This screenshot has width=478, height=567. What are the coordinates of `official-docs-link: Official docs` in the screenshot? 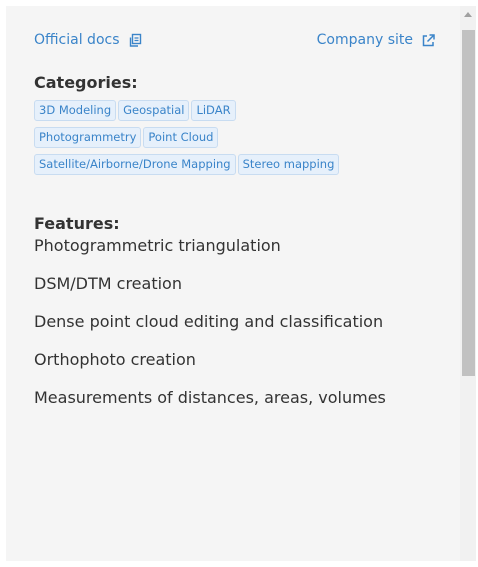 It's located at (88, 40).